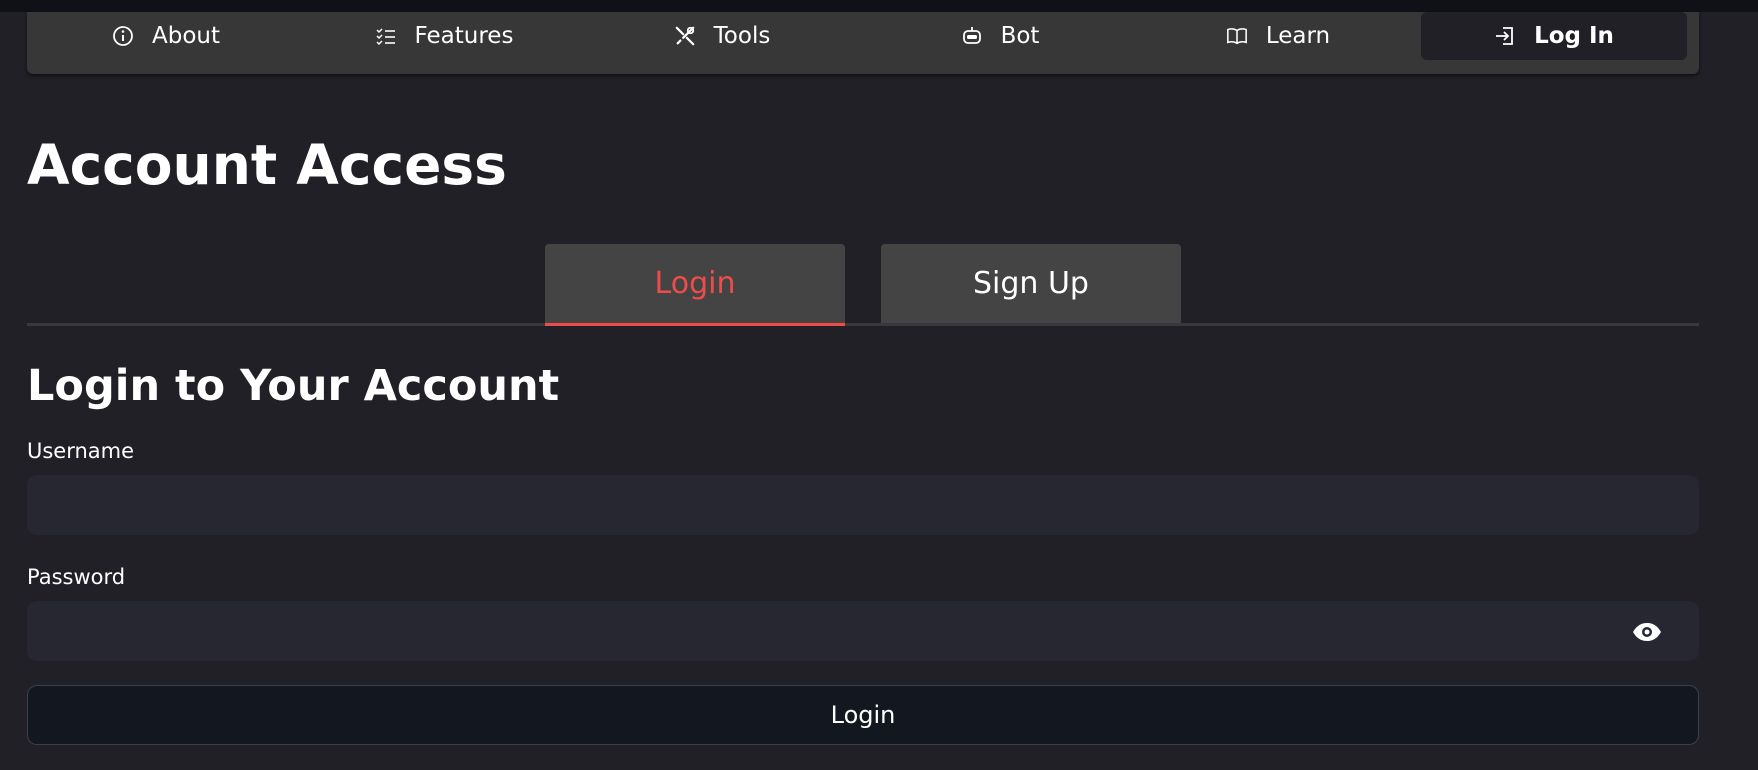 The image size is (1758, 770). I want to click on login-submit-button: Login, so click(863, 715).